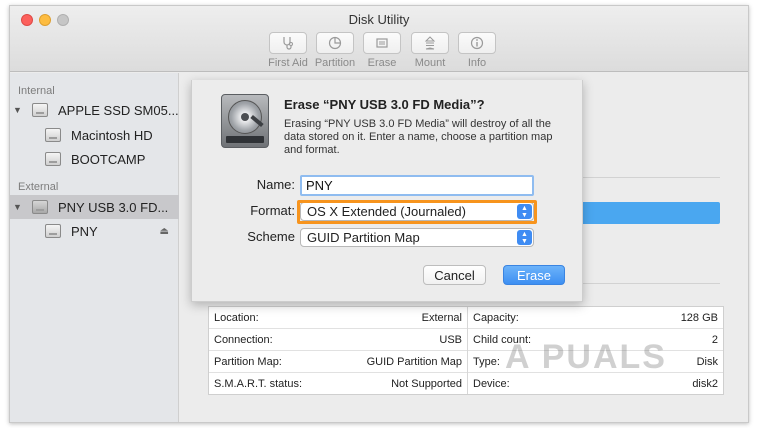 This screenshot has height=428, width=758. I want to click on info-icon, so click(477, 43).